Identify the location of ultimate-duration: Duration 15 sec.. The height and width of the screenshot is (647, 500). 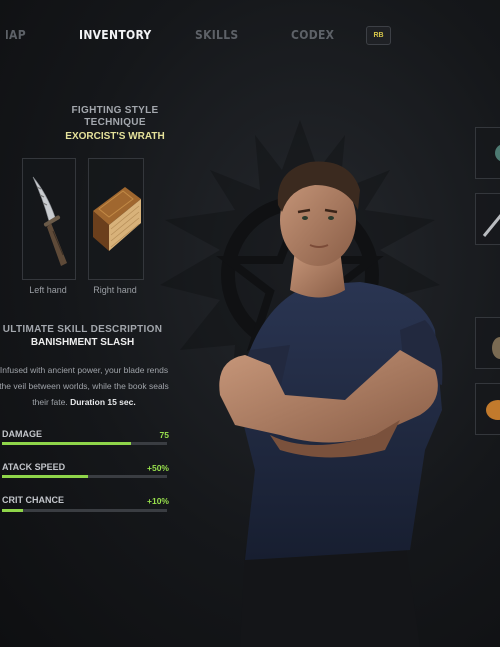
(103, 402).